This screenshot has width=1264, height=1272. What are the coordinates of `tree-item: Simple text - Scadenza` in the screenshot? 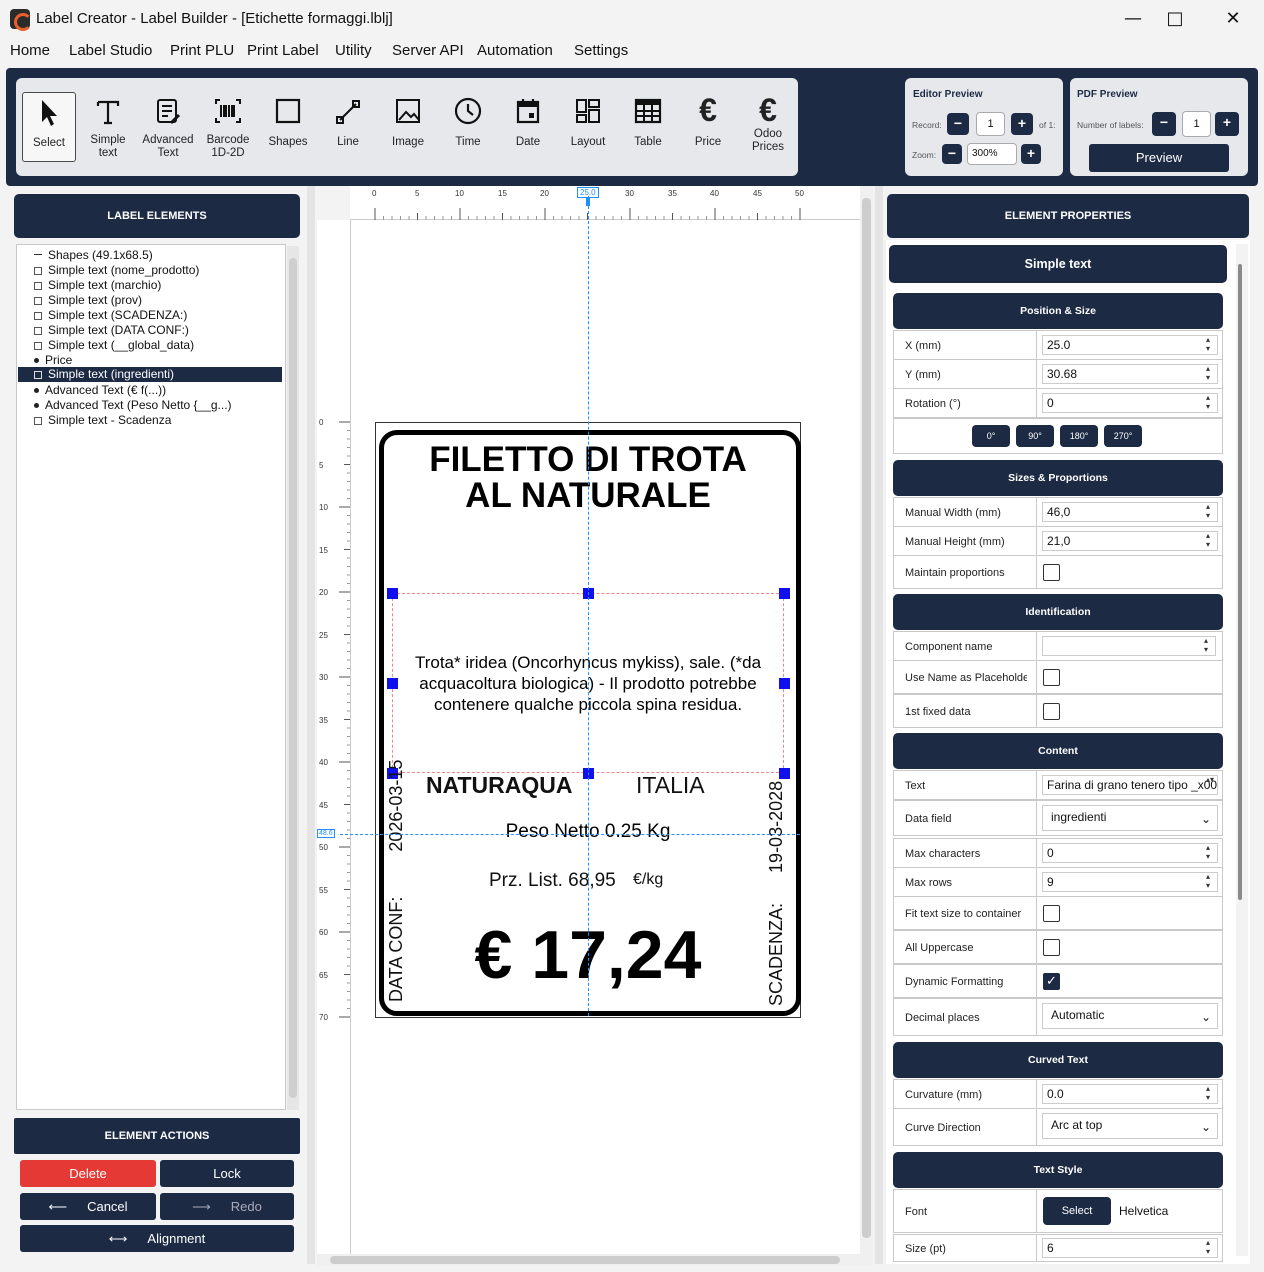 It's located at (95, 420).